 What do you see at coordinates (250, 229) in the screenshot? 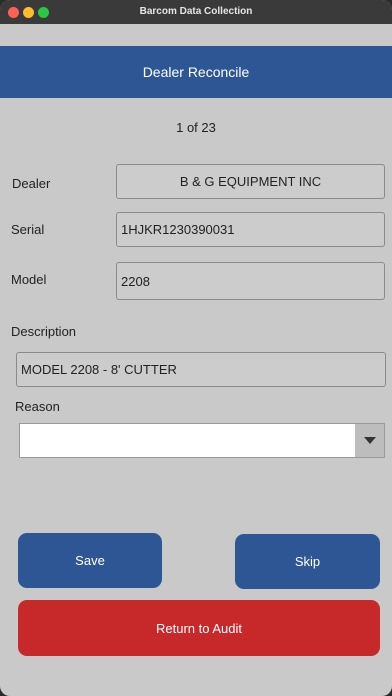
I see `serial-field: 1HJKR1230390031` at bounding box center [250, 229].